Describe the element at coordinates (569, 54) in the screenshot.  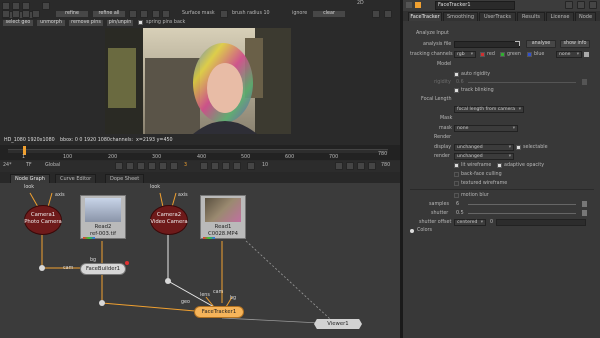
I see `alpha-channel-dropdown: none` at that location.